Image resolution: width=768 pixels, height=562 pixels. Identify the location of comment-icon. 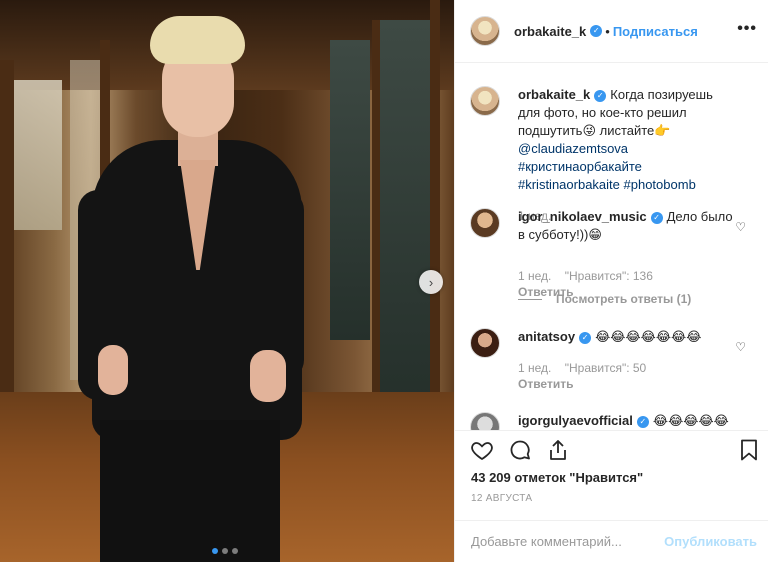
(520, 450).